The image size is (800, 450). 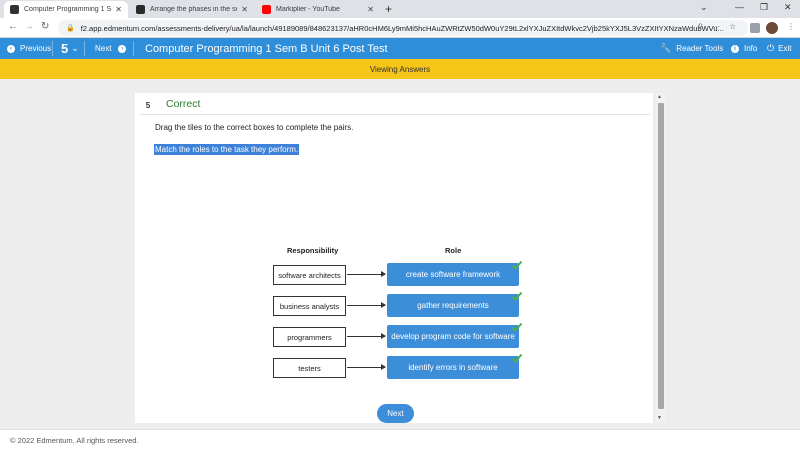 I want to click on lock-icon: 🔒, so click(x=70, y=28).